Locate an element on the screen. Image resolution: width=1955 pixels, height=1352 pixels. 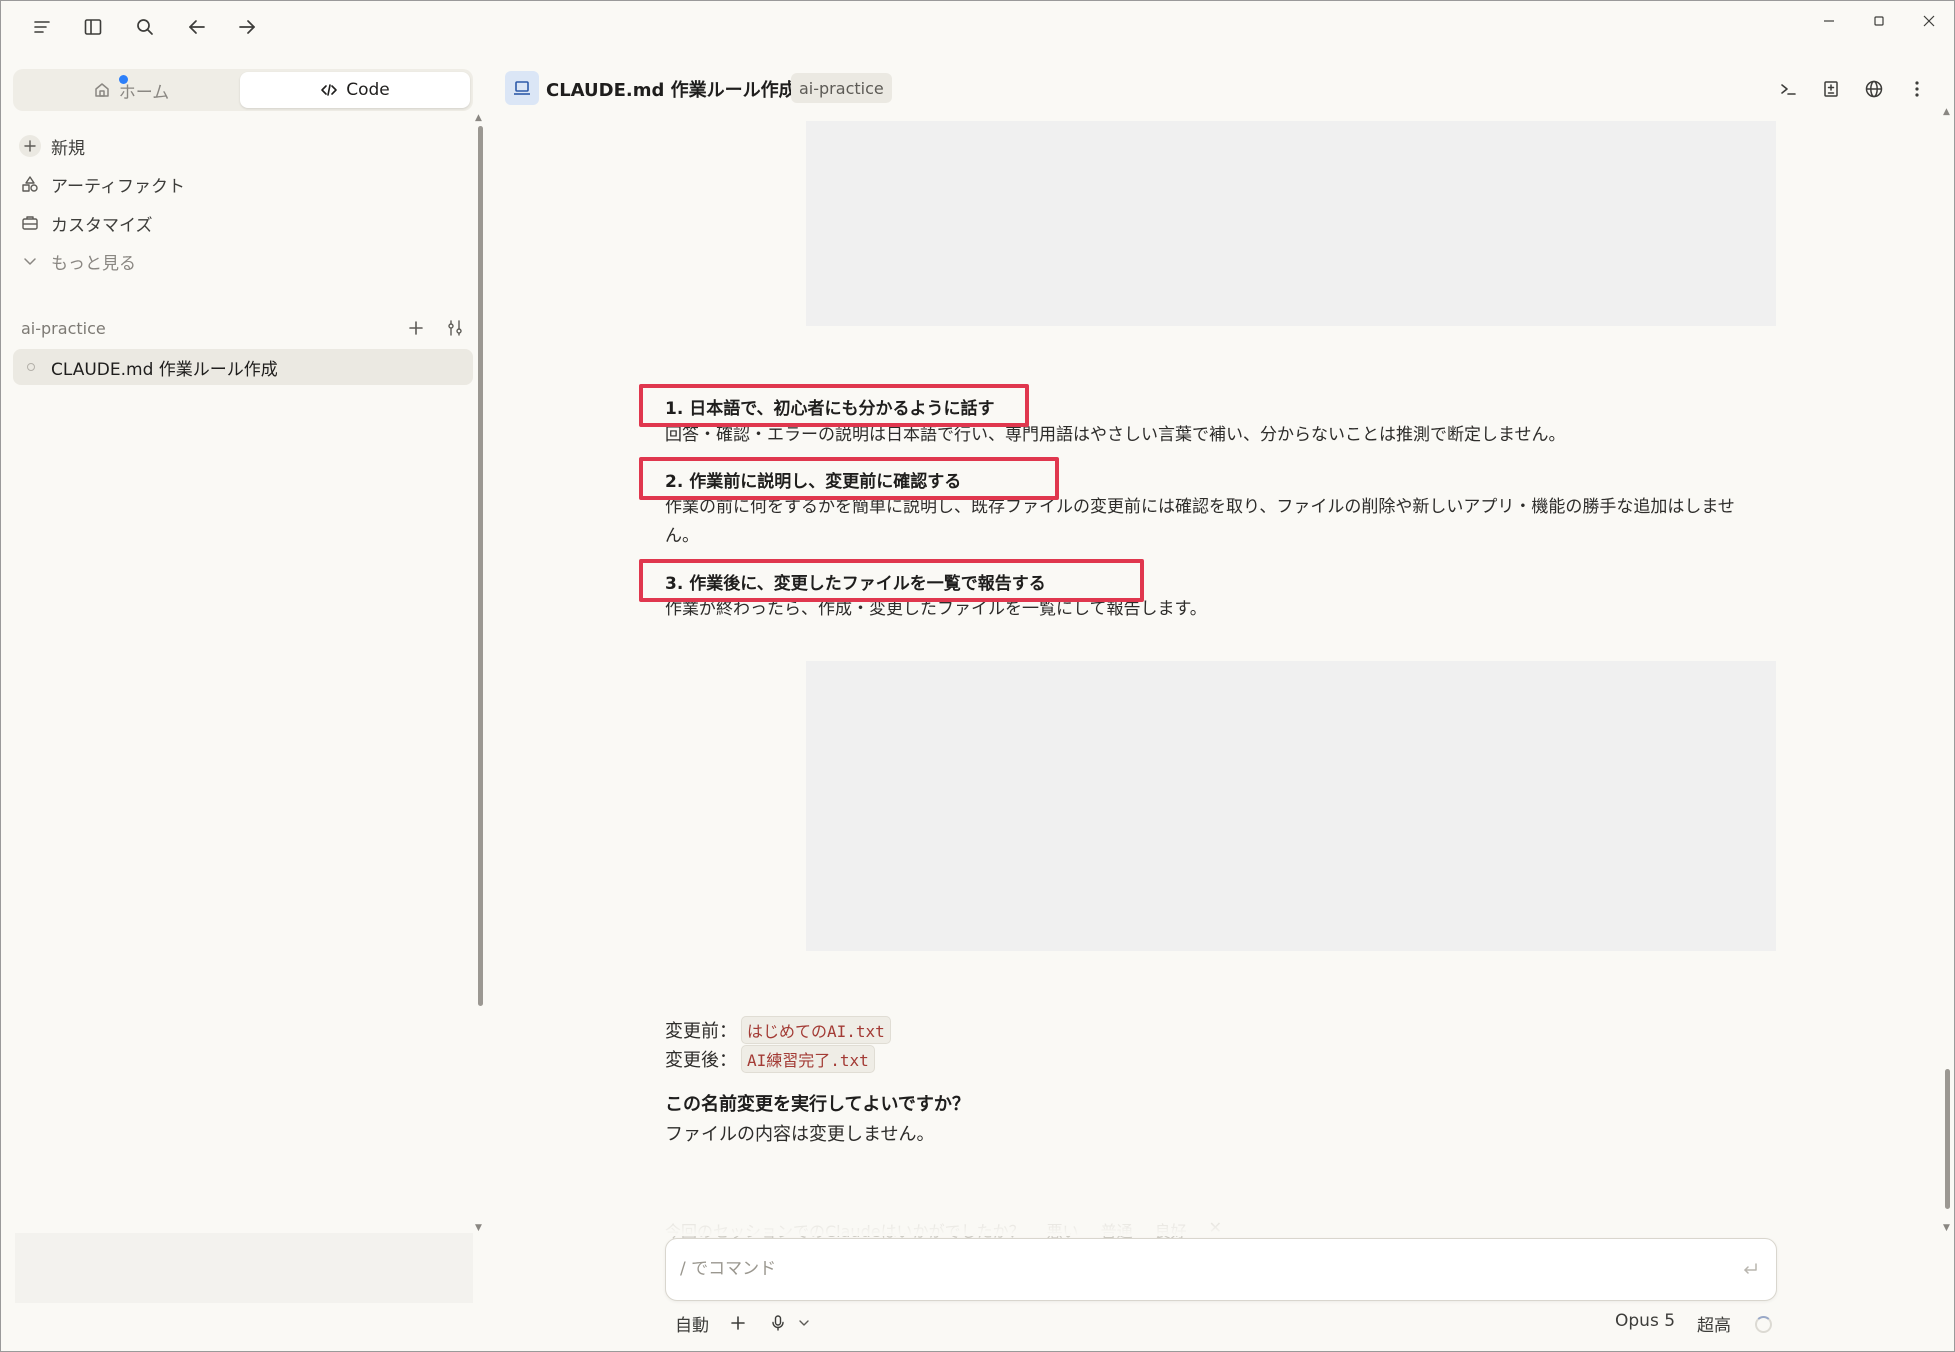
chat-fade-overlay is located at coordinates (1226, 1221).